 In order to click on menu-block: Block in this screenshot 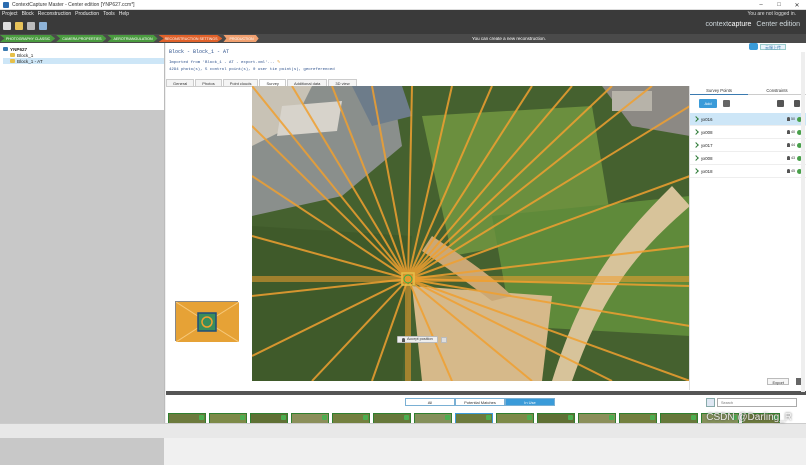, I will do `click(28, 14)`.